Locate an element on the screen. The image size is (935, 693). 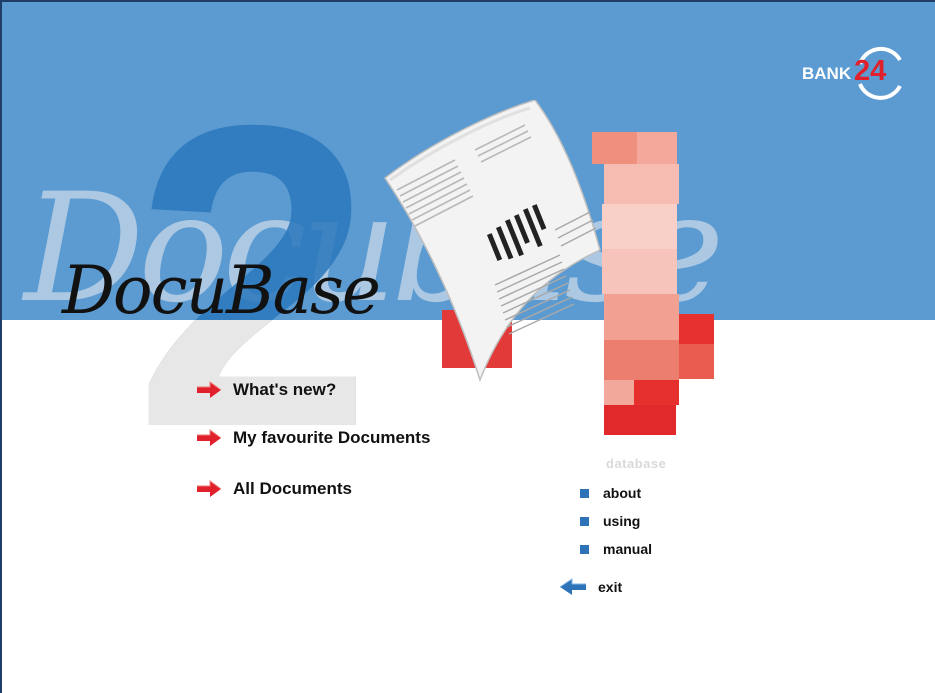
menu-item-favourite-documents: My favourite Documents is located at coordinates (312, 438).